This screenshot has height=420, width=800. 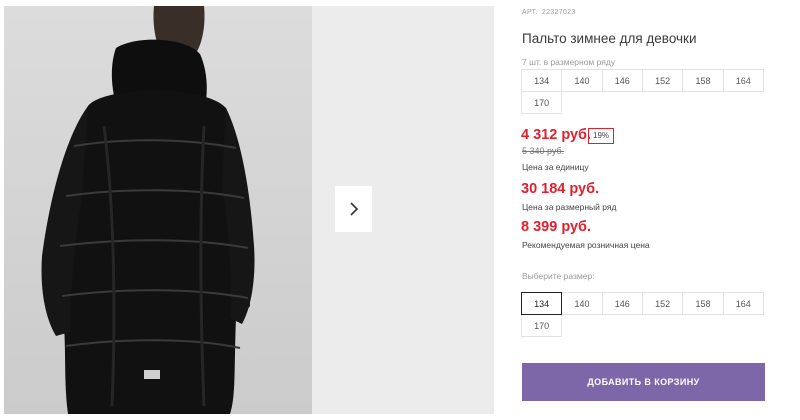 I want to click on size-option-selected: 134, so click(x=542, y=303).